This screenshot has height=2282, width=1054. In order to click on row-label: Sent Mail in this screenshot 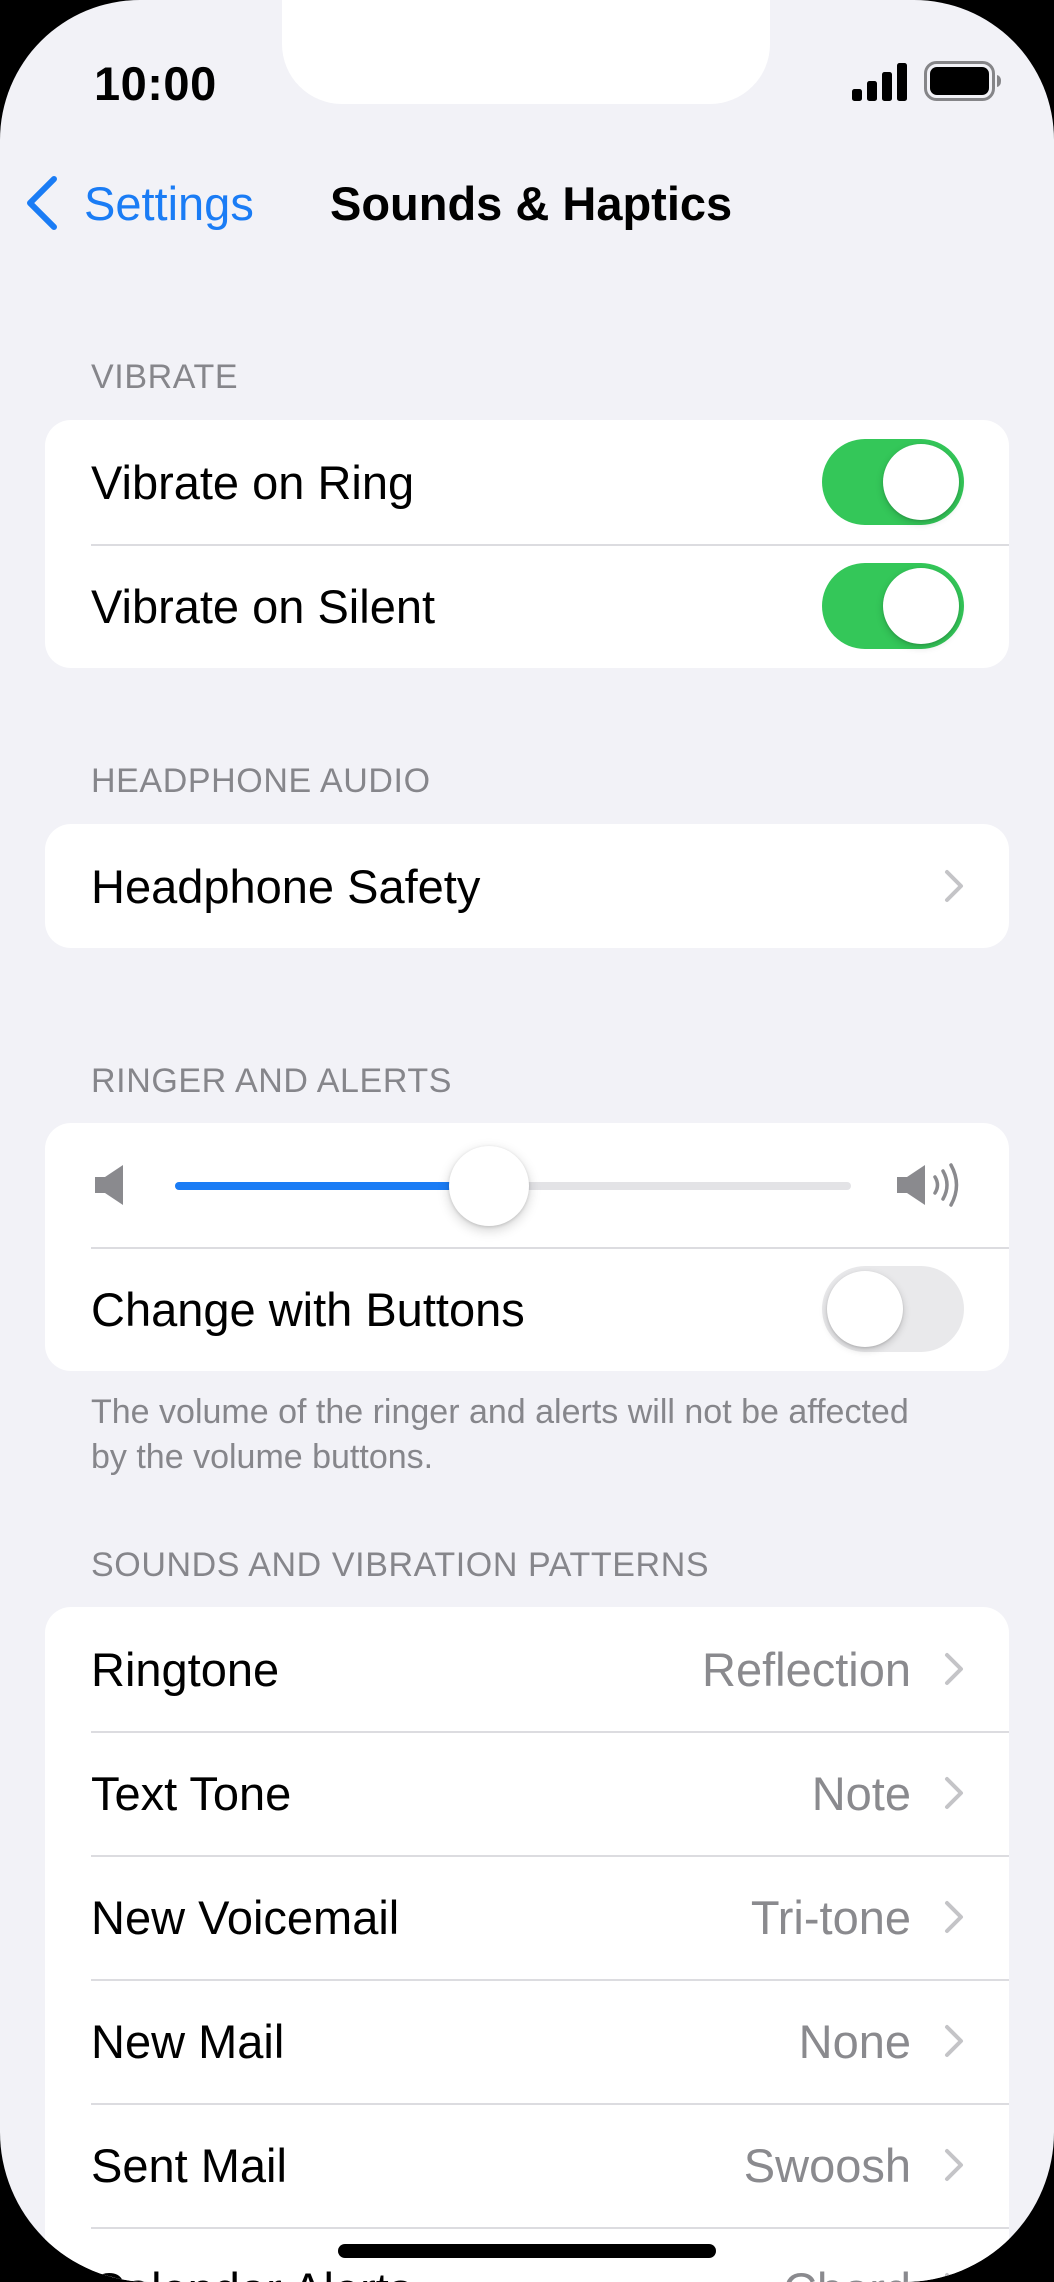, I will do `click(189, 2165)`.